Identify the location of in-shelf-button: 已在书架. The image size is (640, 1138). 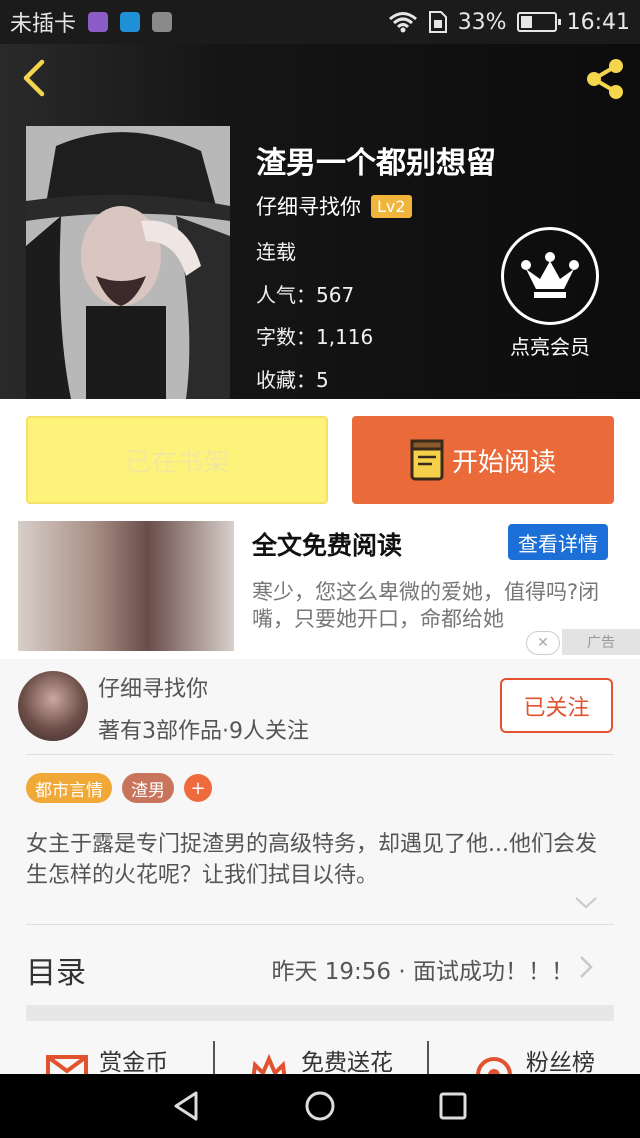
(177, 460).